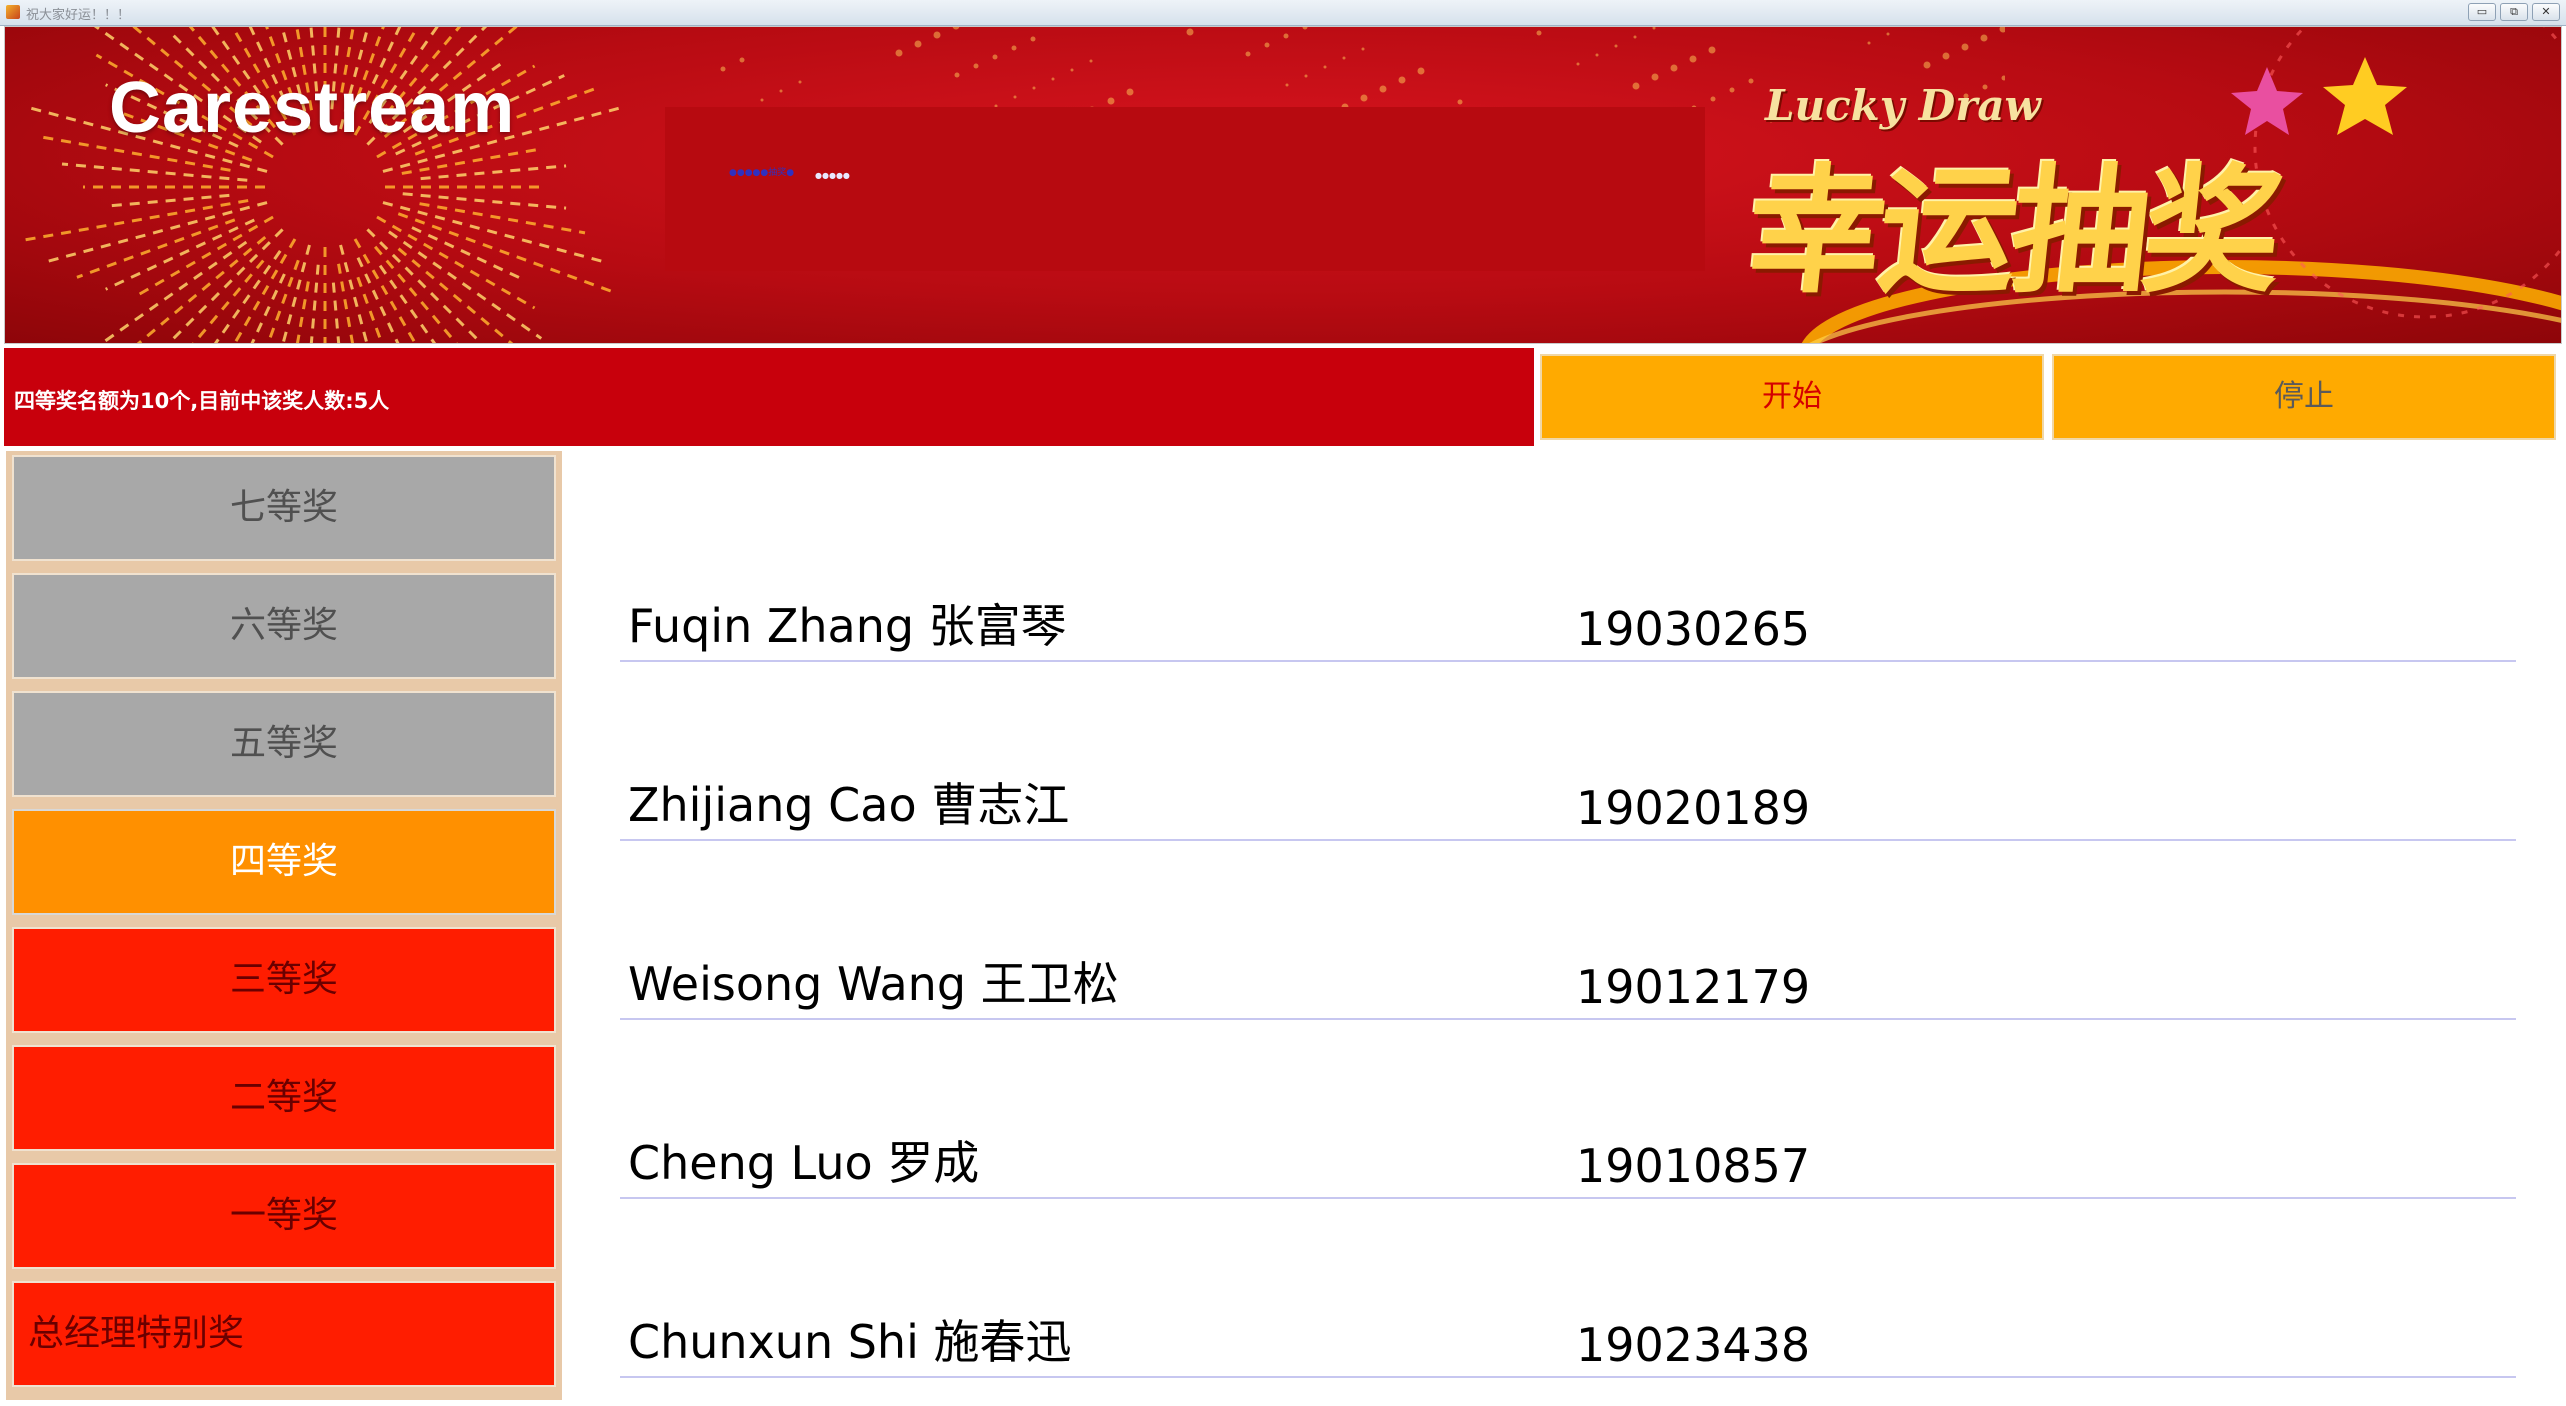 The height and width of the screenshot is (1406, 2566). I want to click on window-title-bar: 祝大家好运！！！ ▭ ⧉ ✕, so click(1283, 13).